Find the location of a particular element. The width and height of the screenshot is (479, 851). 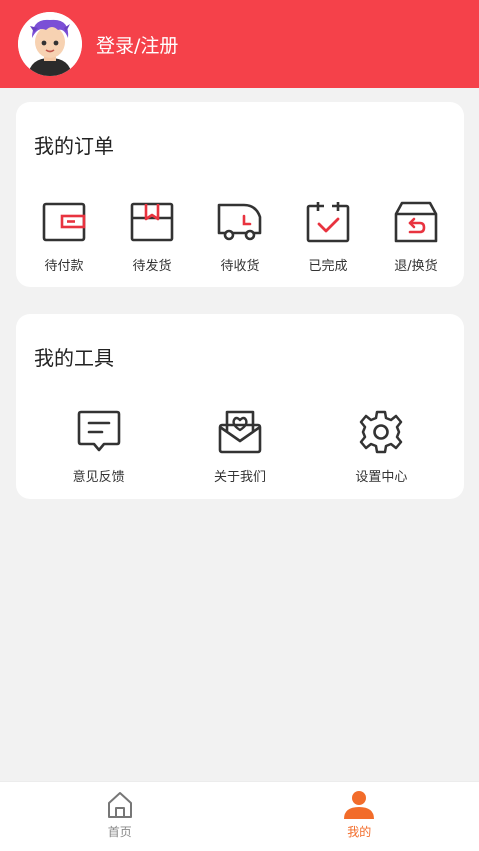

tab-mine-label: 我的 is located at coordinates (359, 832).